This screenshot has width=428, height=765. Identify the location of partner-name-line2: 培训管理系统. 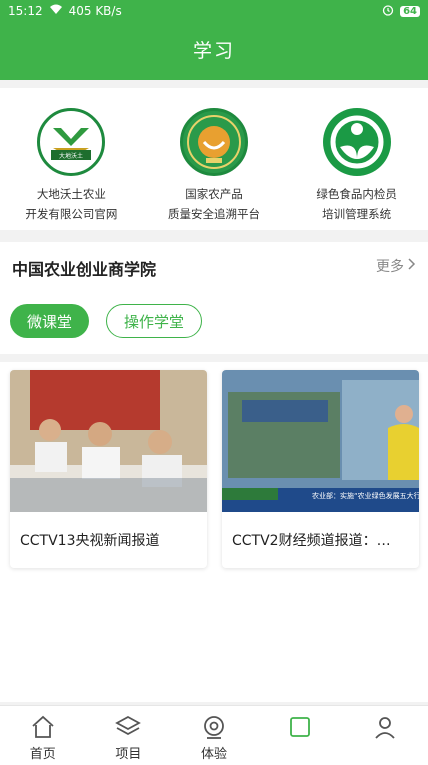
(357, 214).